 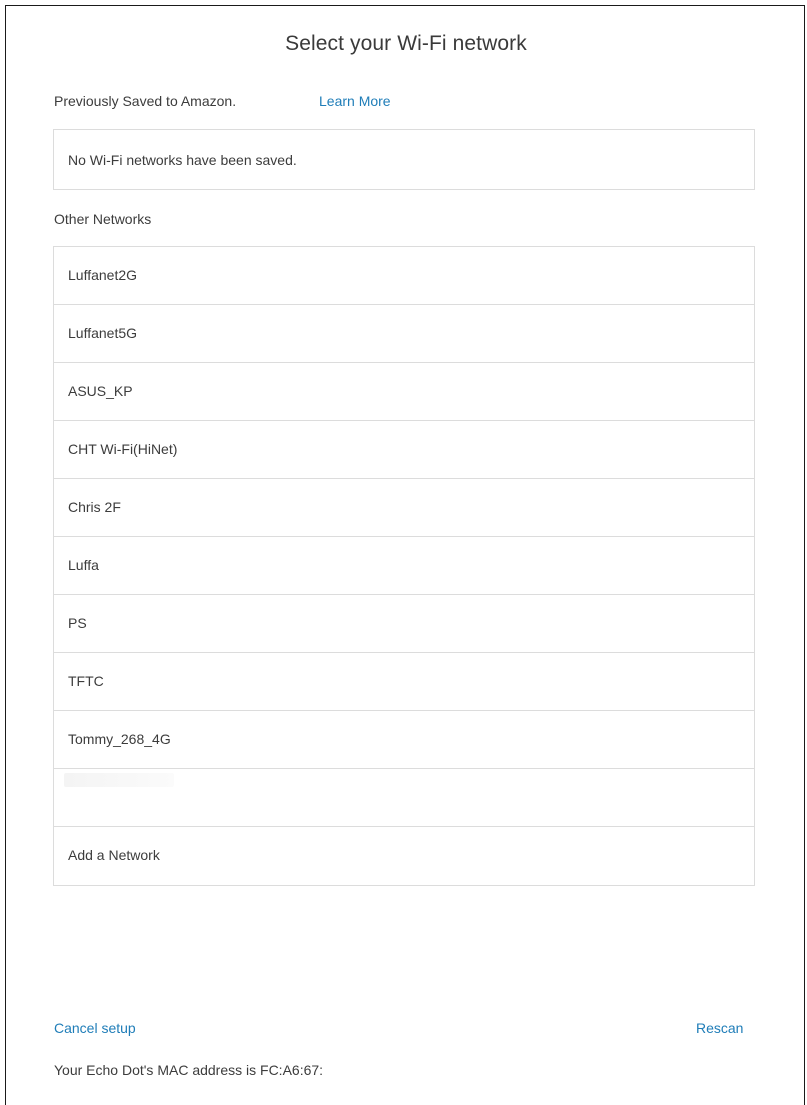 What do you see at coordinates (145, 101) in the screenshot?
I see `saved-networks-label: Previously Saved to Amazon.` at bounding box center [145, 101].